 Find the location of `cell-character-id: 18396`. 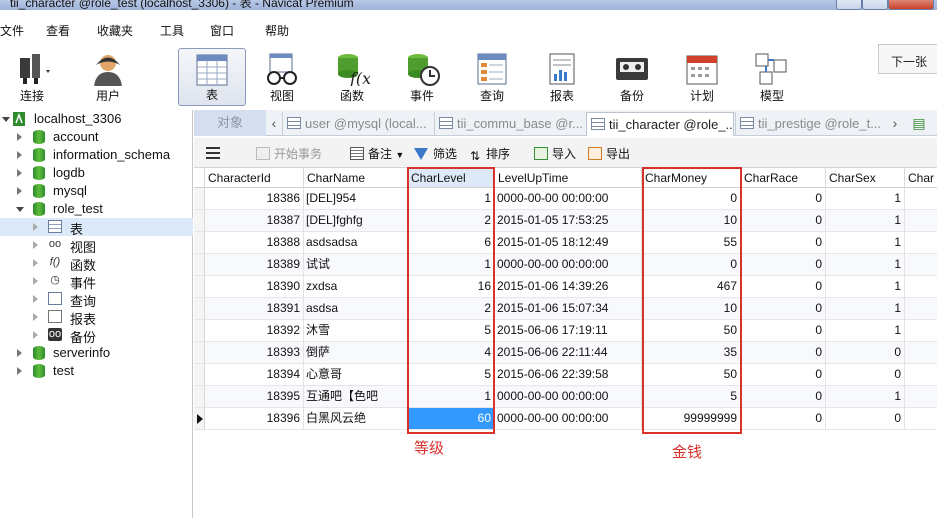

cell-character-id: 18396 is located at coordinates (254, 419).